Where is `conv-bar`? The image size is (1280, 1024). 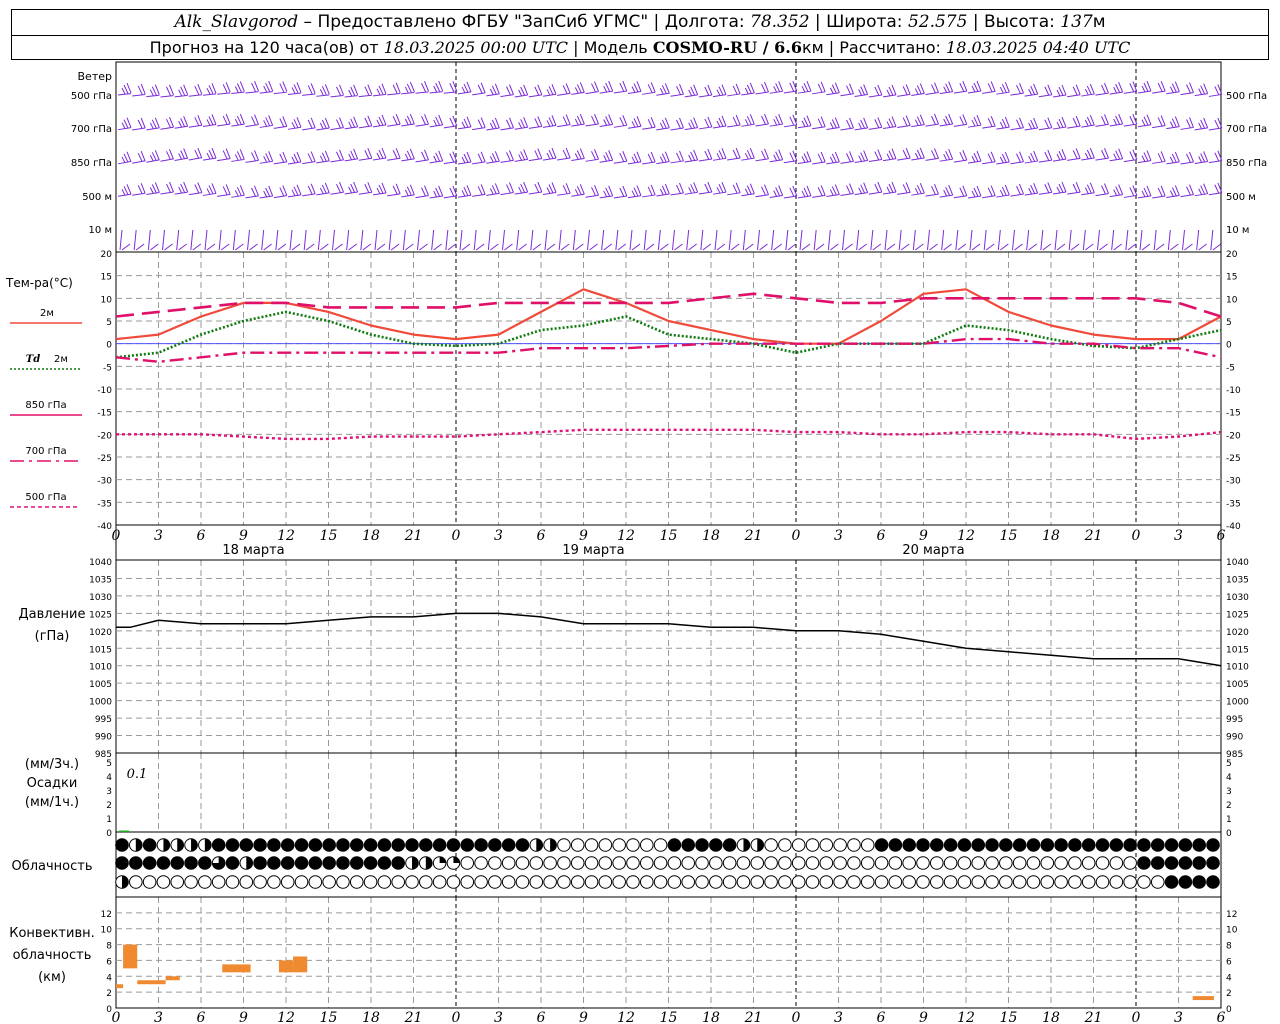
conv-bar is located at coordinates (172, 978).